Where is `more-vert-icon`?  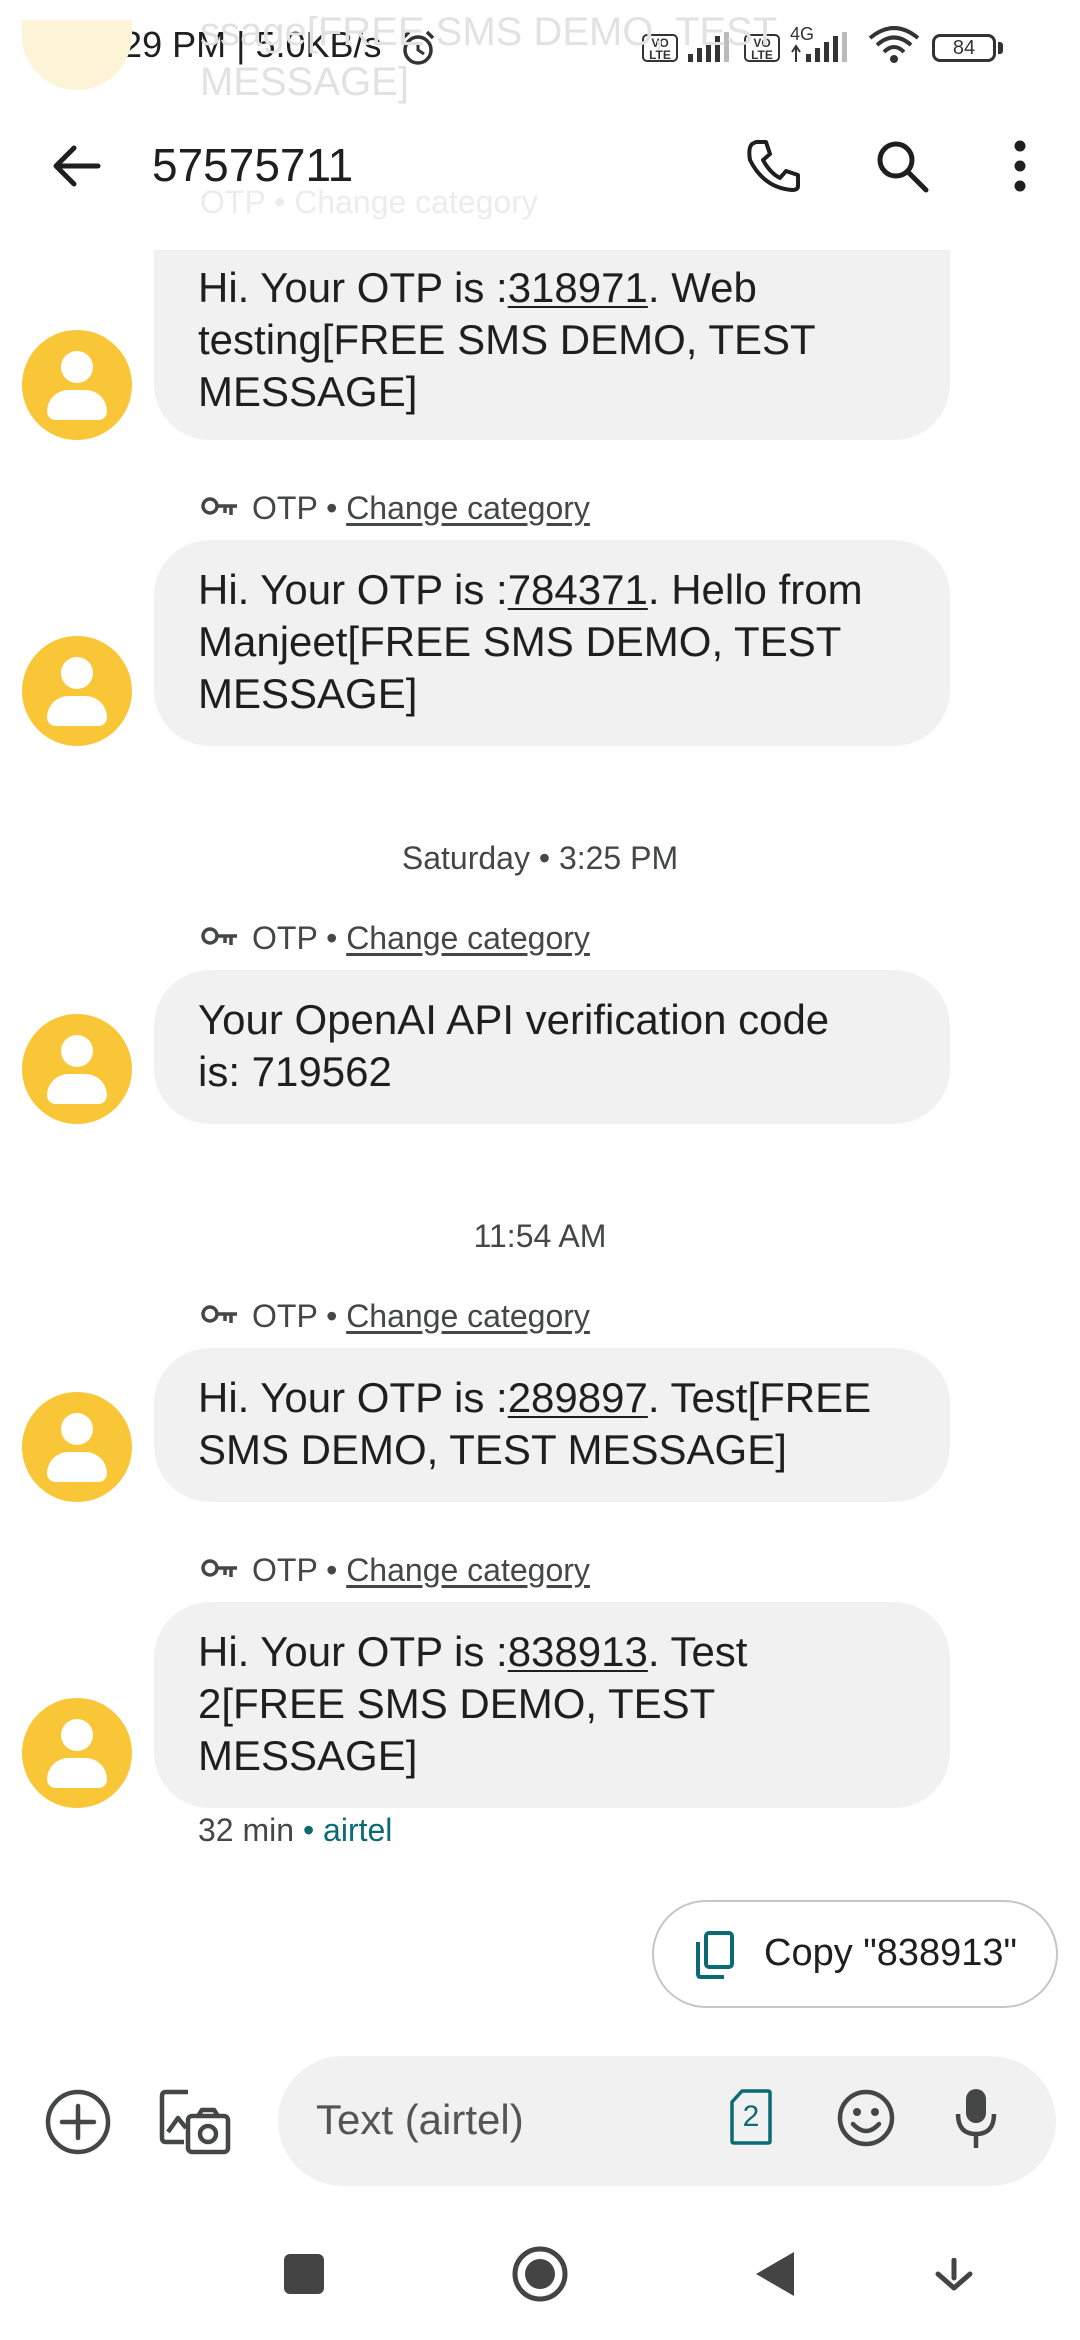
more-vert-icon is located at coordinates (1020, 166).